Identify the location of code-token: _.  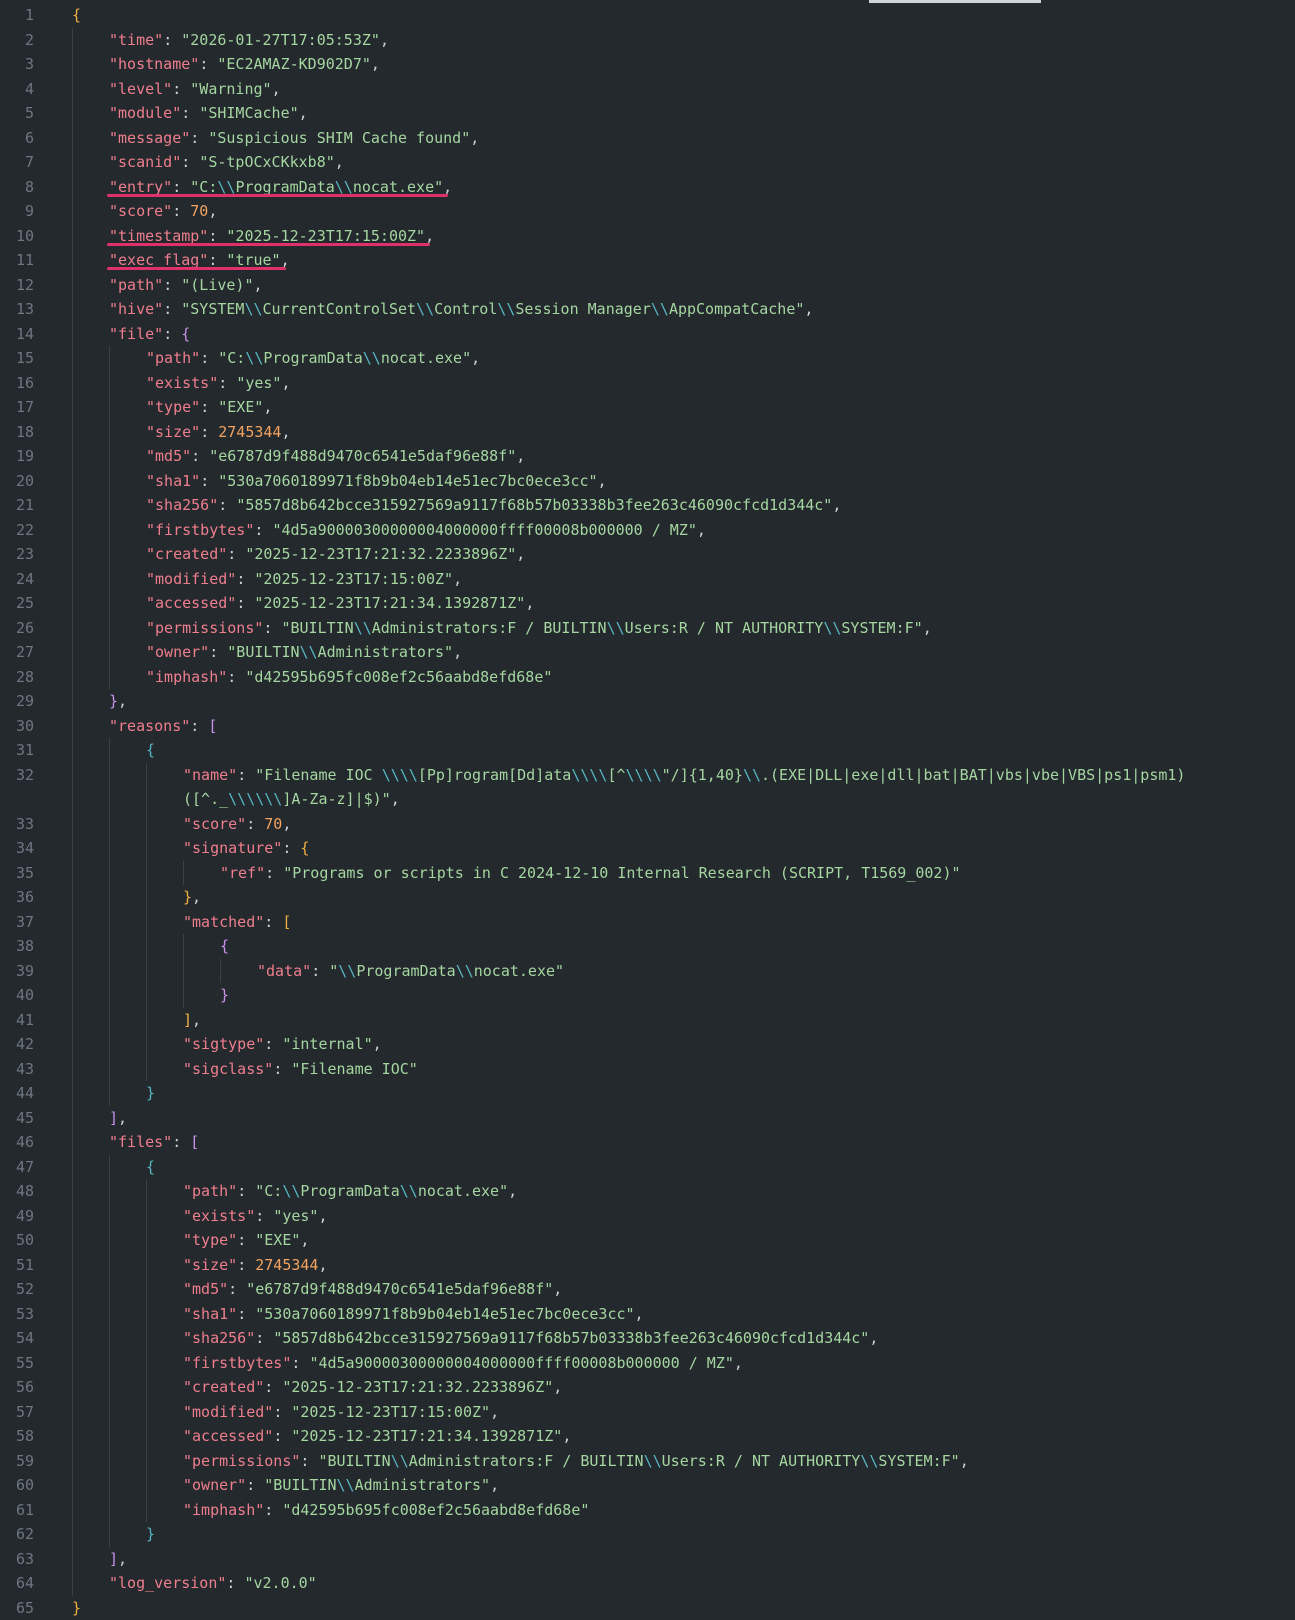
(223, 799).